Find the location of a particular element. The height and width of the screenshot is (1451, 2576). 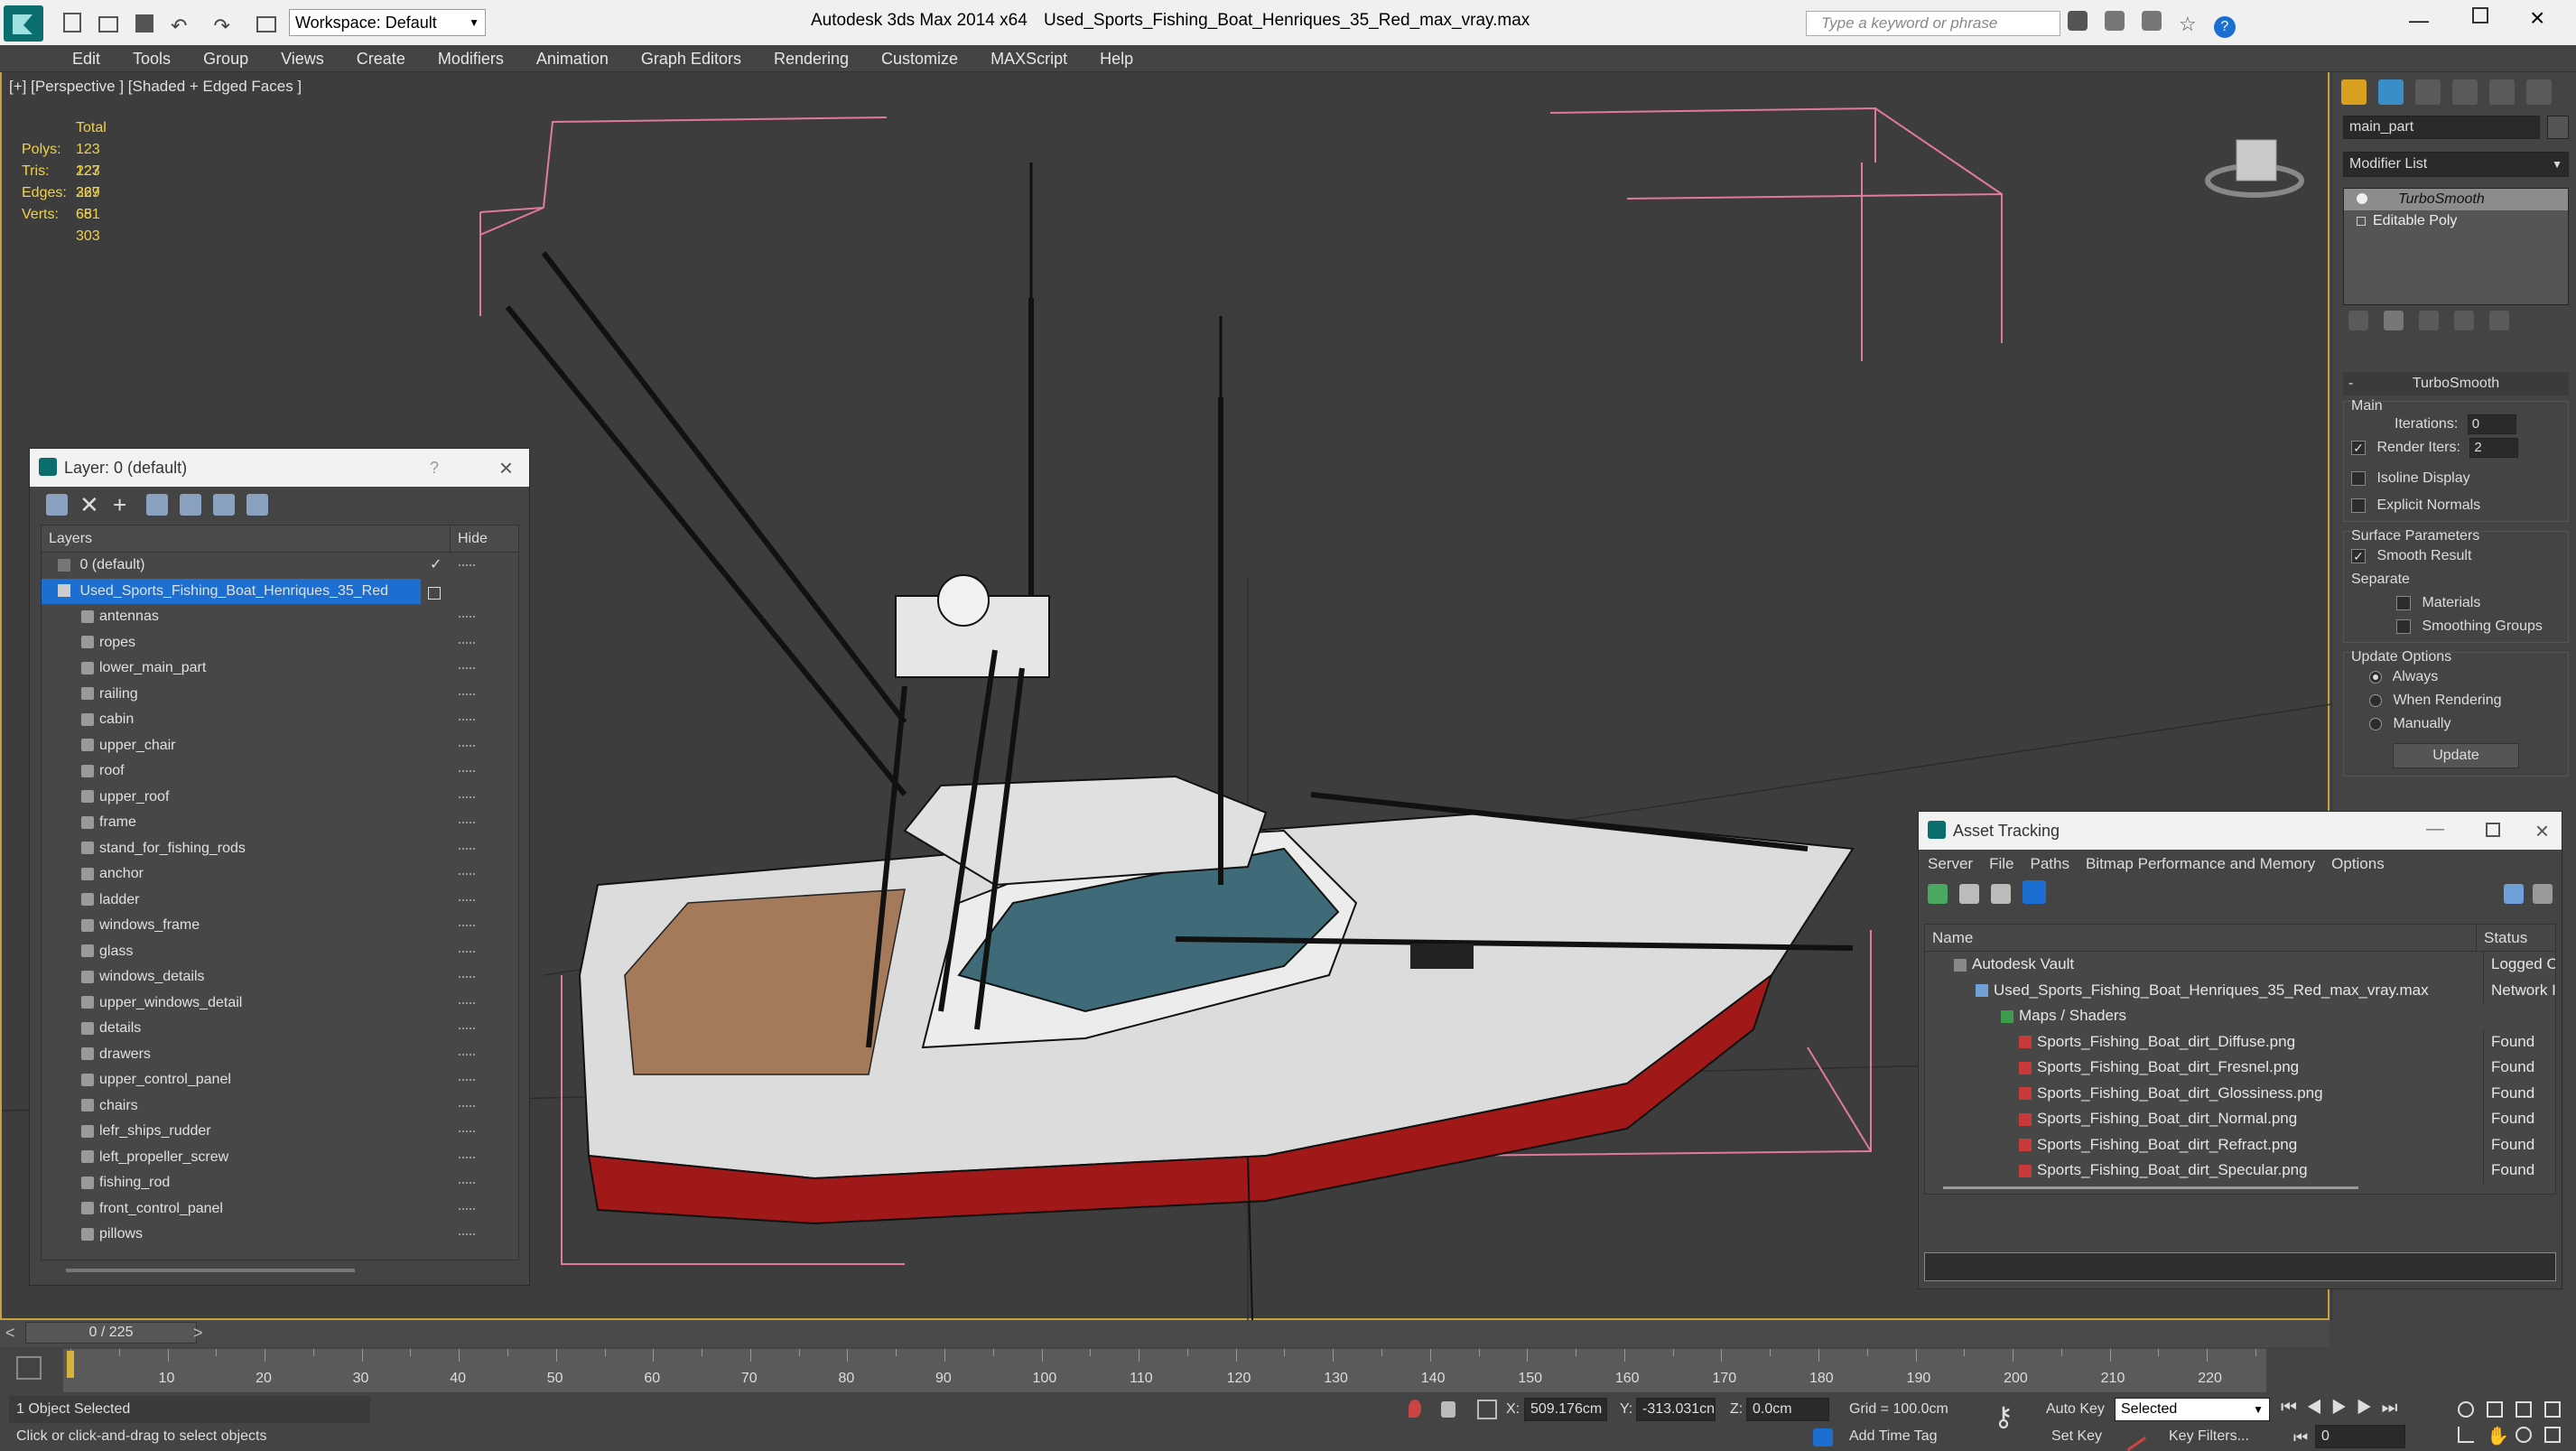

layer-child-row: upper_windows_detail is located at coordinates (280, 1004).